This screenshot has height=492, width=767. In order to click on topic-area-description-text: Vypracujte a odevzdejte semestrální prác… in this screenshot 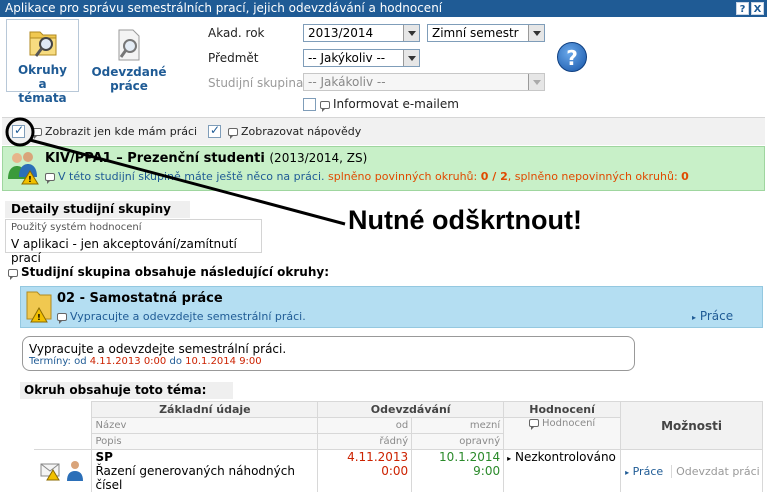, I will do `click(158, 349)`.